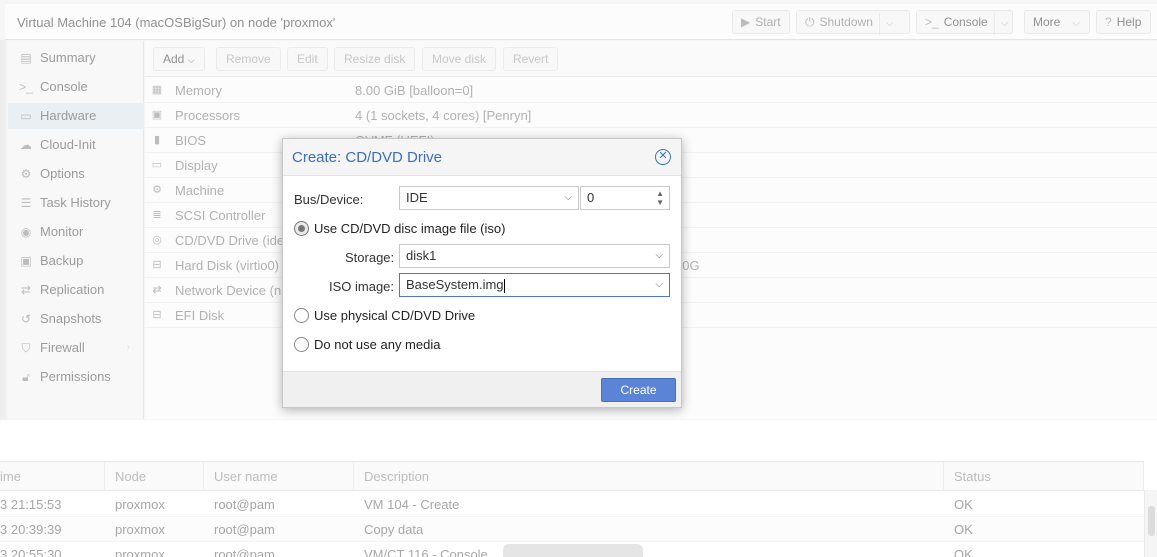  I want to click on close-icon: ✕, so click(663, 157).